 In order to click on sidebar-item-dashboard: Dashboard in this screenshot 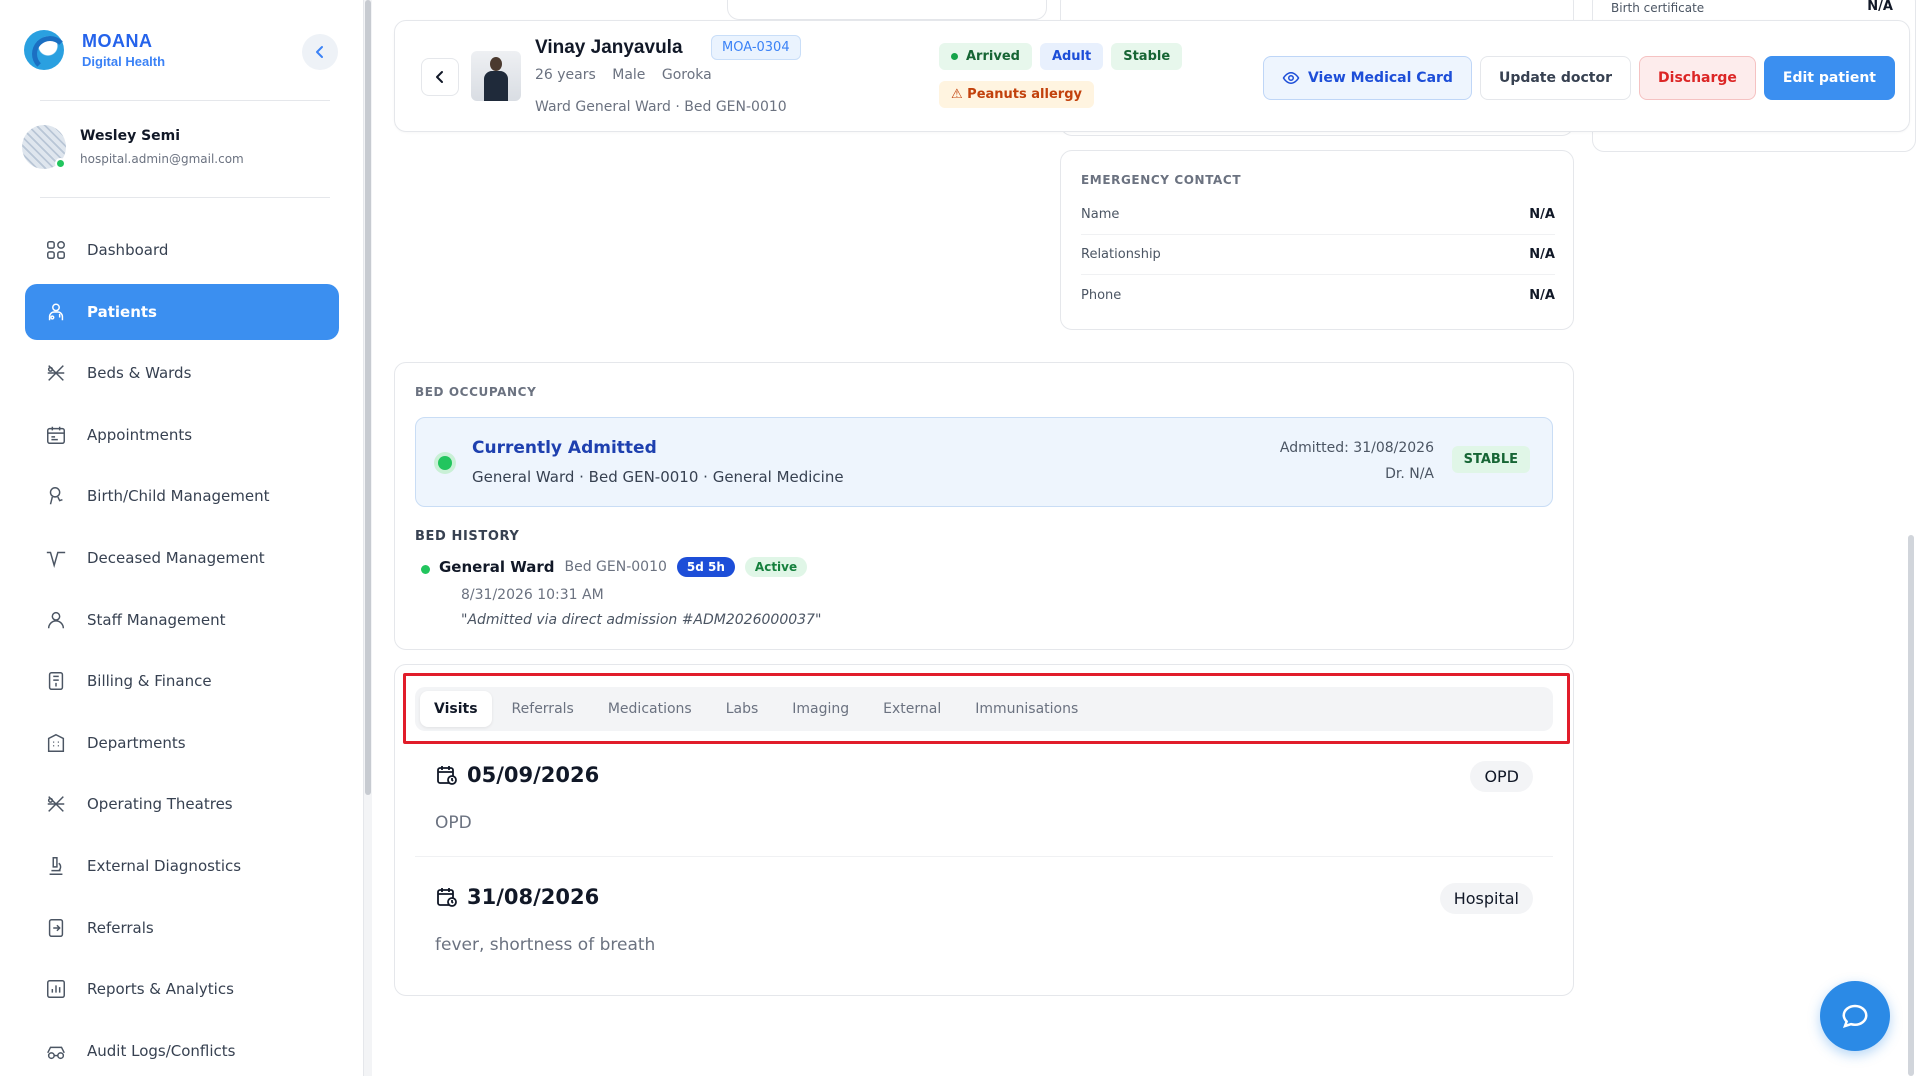, I will do `click(182, 250)`.